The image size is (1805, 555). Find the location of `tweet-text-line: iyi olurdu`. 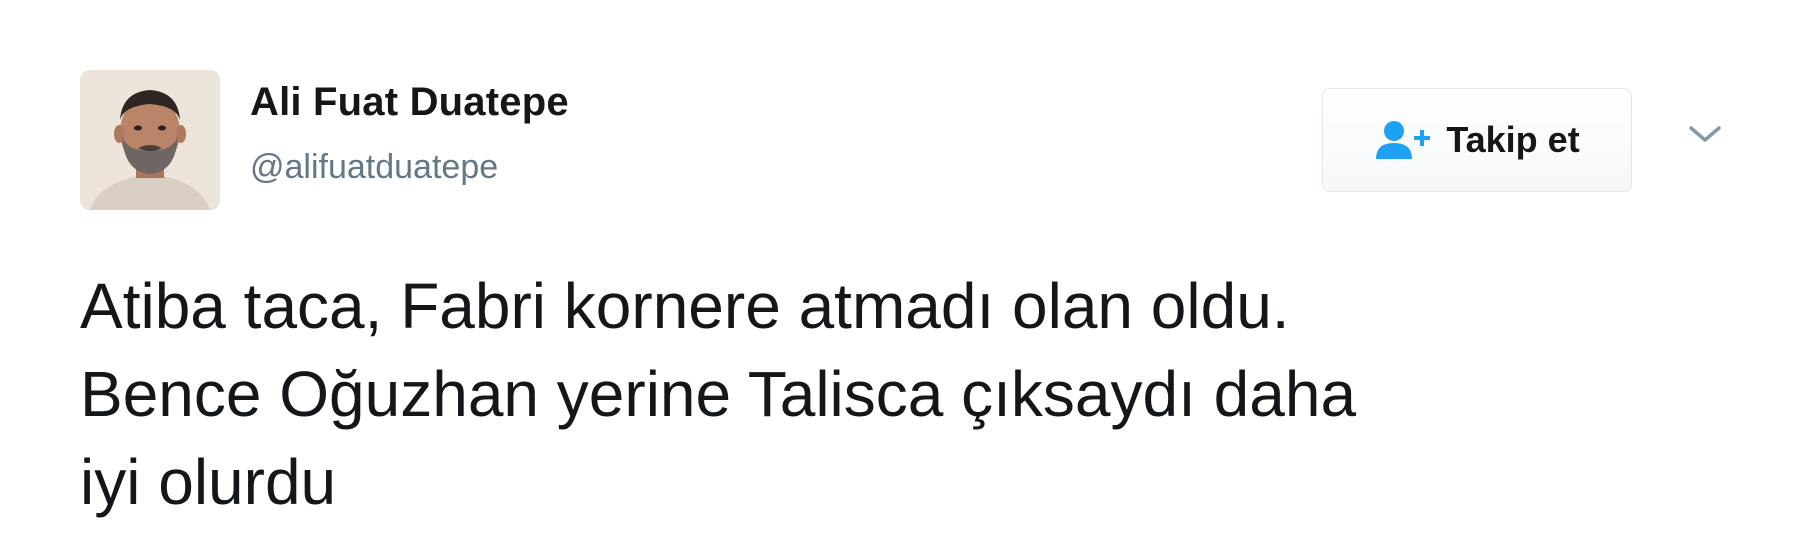

tweet-text-line: iyi olurdu is located at coordinates (208, 482).